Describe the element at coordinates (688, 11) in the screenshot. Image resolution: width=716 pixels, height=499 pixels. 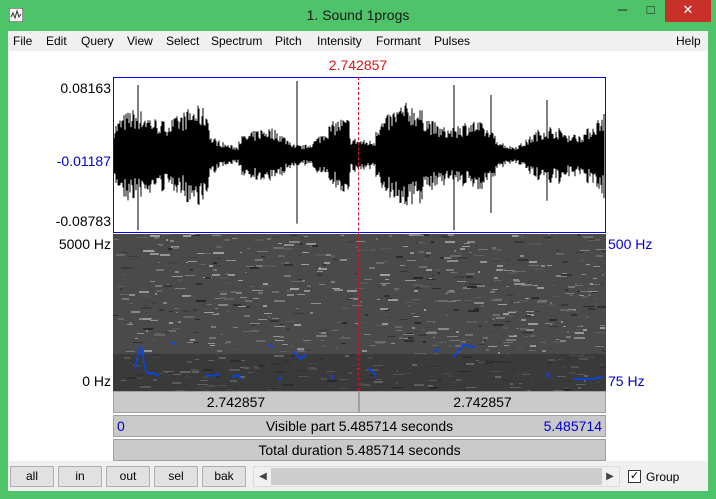
I see `close-button: ✕` at that location.